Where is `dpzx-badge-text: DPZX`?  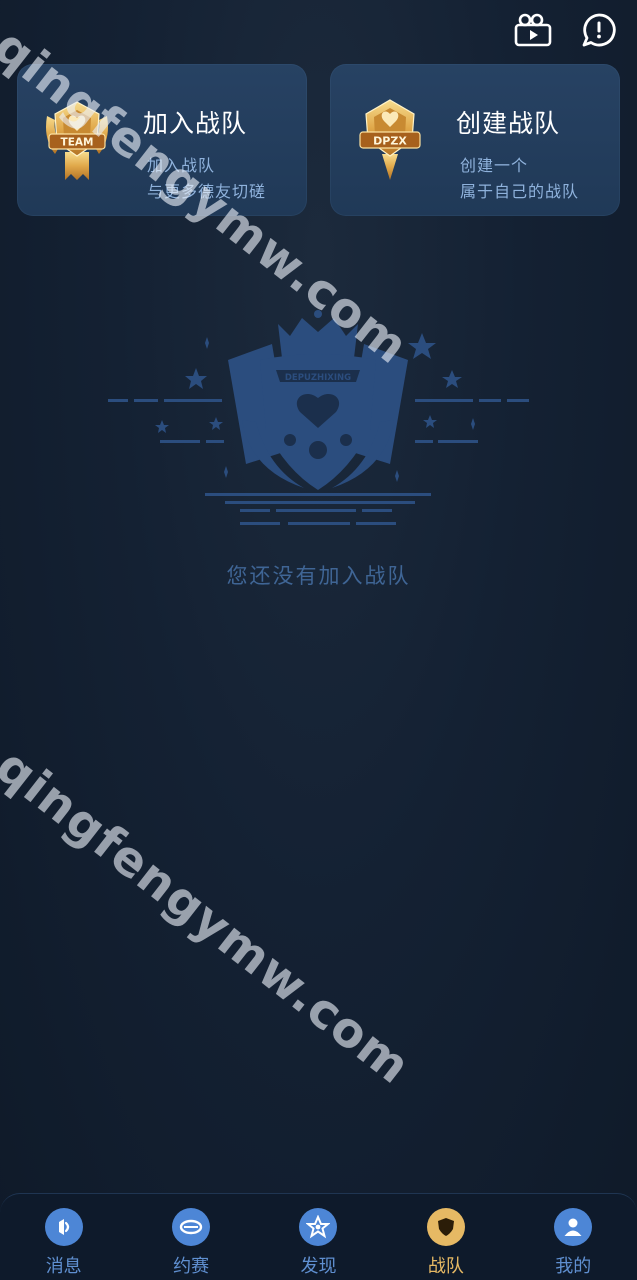 dpzx-badge-text: DPZX is located at coordinates (390, 141).